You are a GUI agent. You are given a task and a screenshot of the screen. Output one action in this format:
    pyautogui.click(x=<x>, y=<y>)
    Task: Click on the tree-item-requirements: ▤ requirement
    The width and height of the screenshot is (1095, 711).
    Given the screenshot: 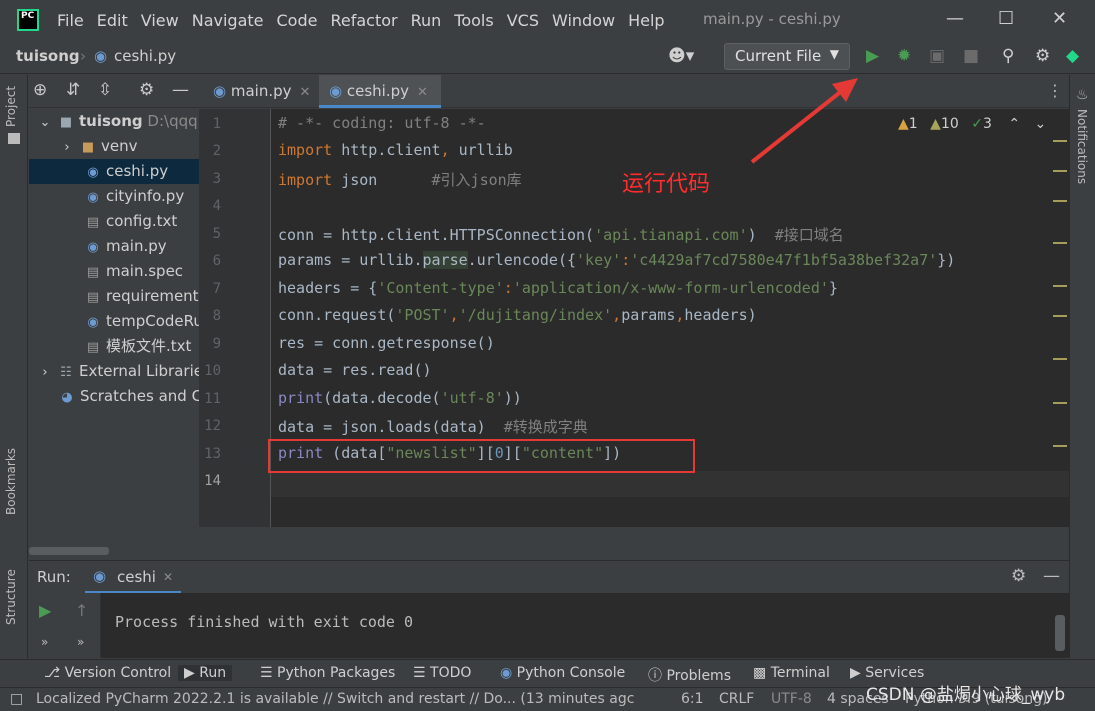 What is the action you would take?
    pyautogui.click(x=114, y=296)
    